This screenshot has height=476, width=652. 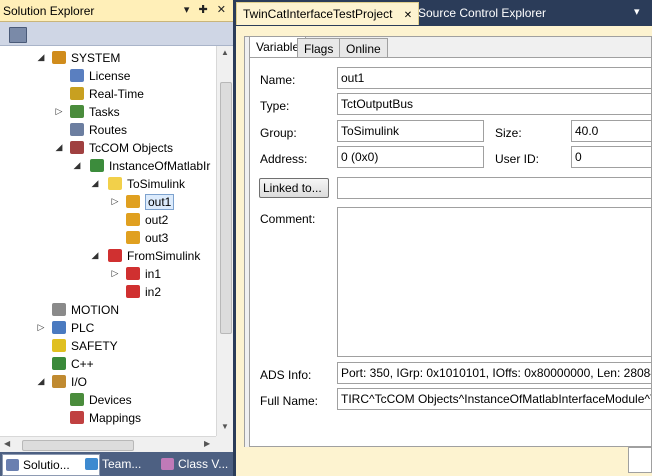 I want to click on motion-icon, so click(x=59, y=309).